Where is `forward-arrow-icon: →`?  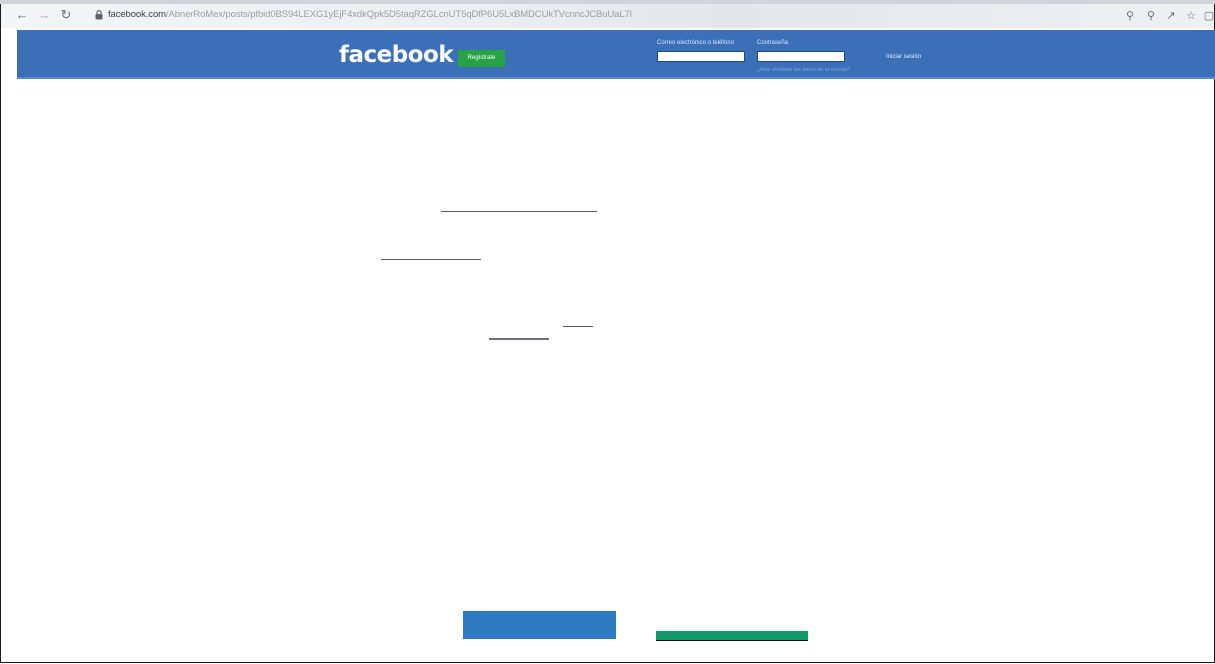
forward-arrow-icon: → is located at coordinates (44, 15).